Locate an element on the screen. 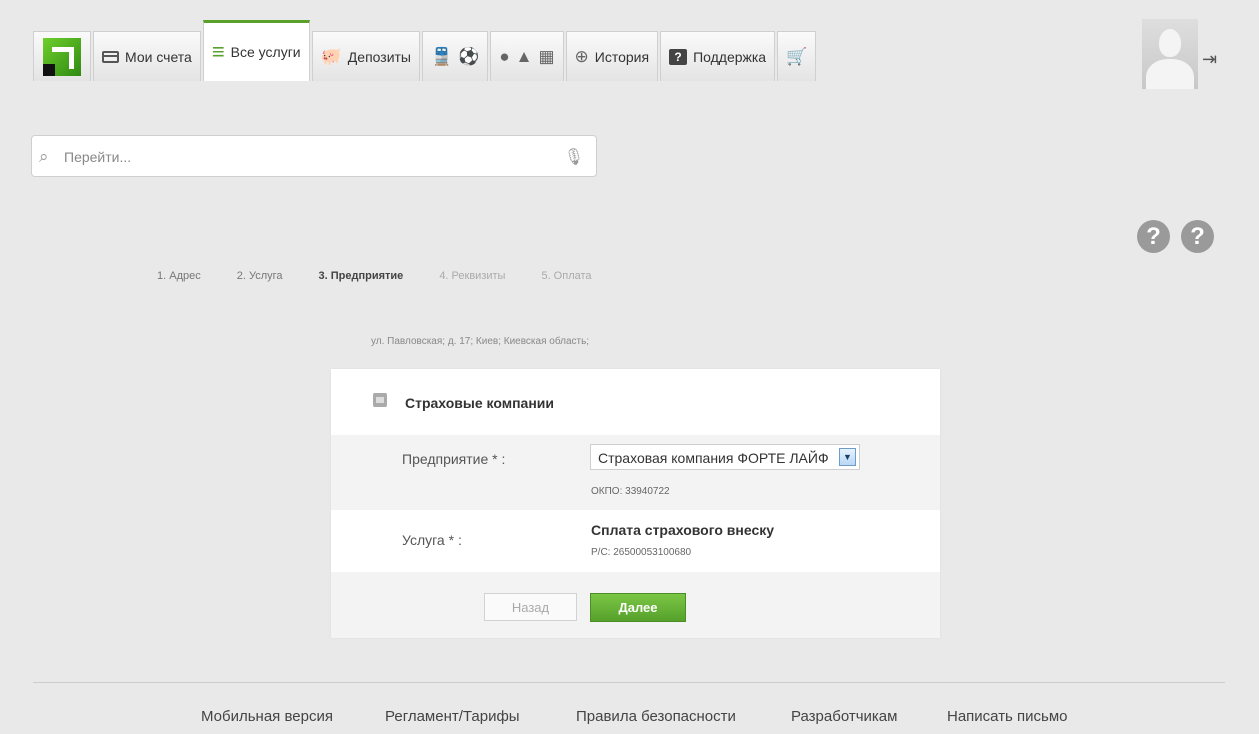 The width and height of the screenshot is (1259, 734). step-details: 4. Реквизиты is located at coordinates (472, 276).